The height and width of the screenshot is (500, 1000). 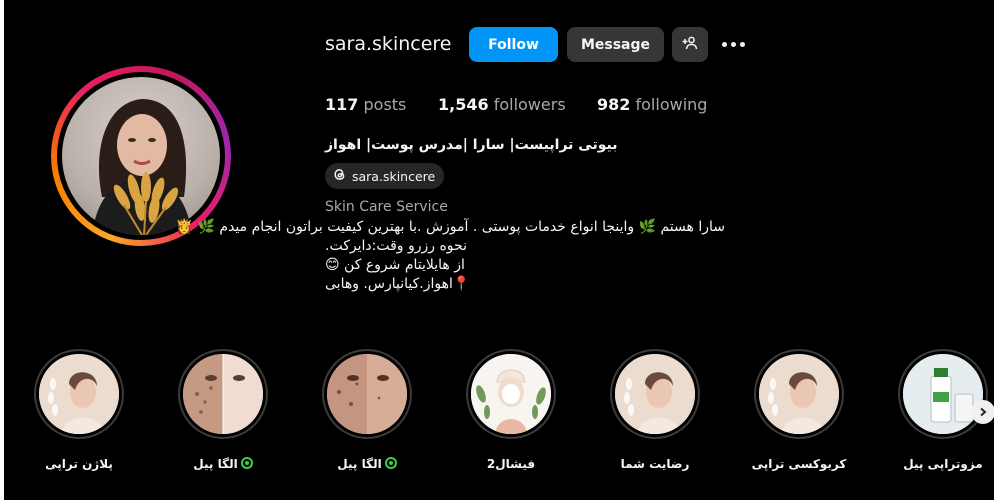 I want to click on suggest-user-button, so click(x=690, y=44).